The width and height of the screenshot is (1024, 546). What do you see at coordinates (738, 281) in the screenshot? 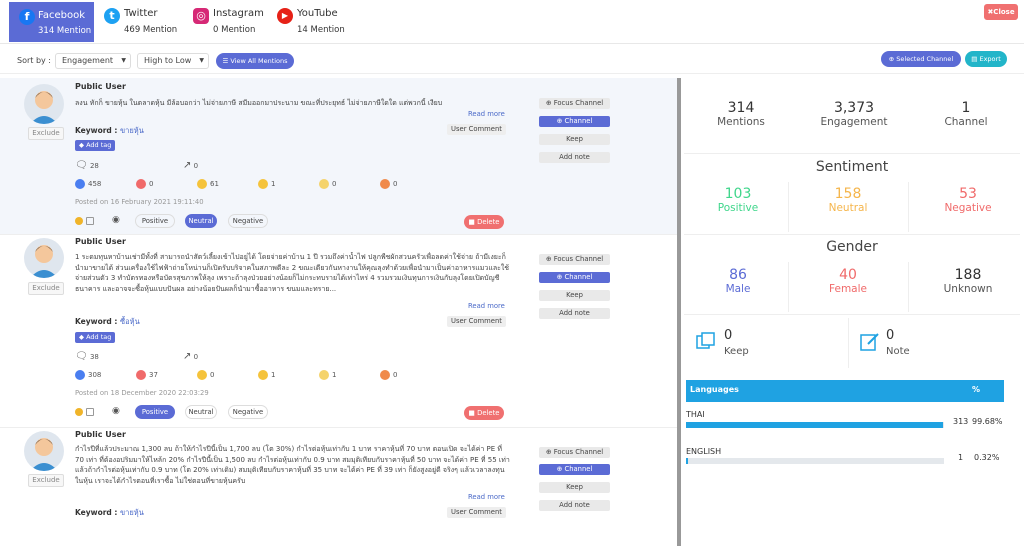
I see `male-stat: 86 Male` at bounding box center [738, 281].